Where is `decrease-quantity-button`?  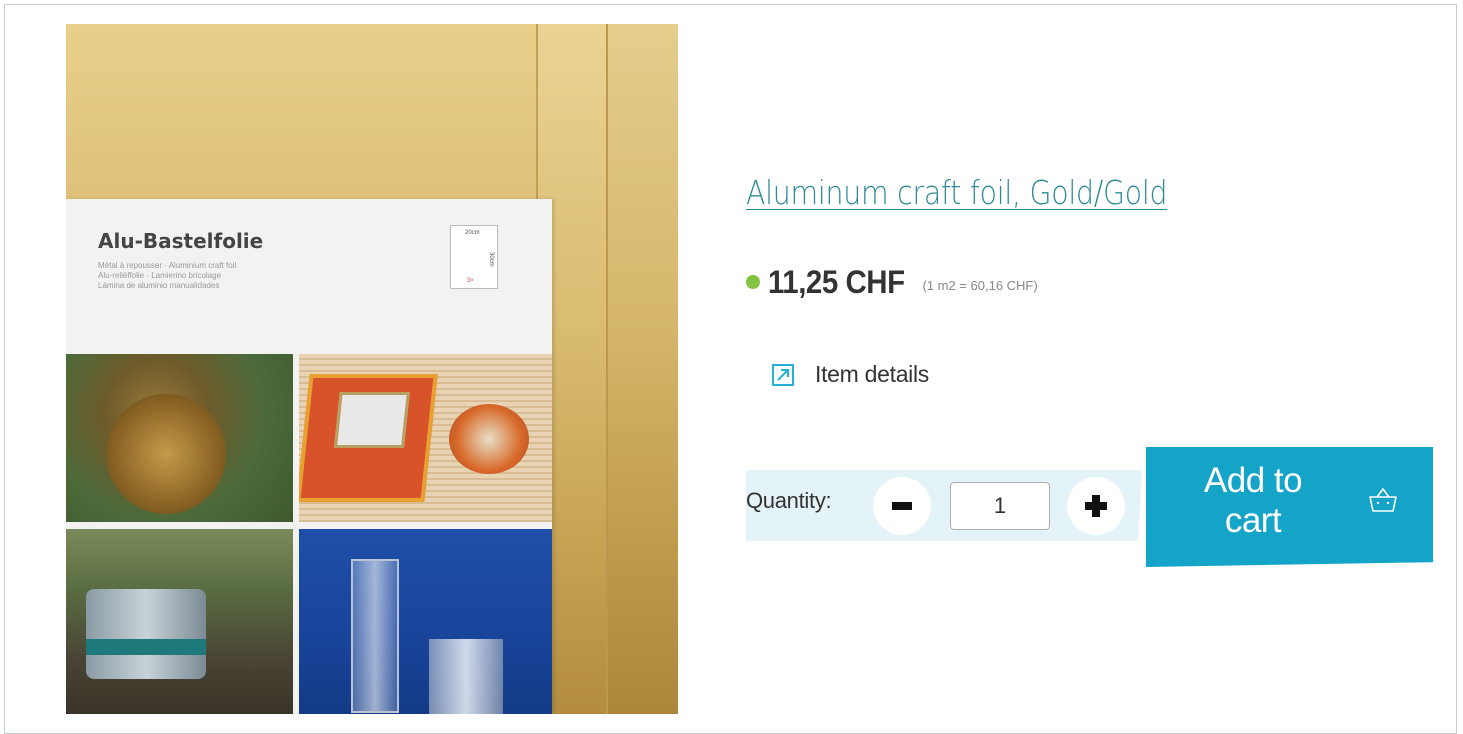 decrease-quantity-button is located at coordinates (902, 506).